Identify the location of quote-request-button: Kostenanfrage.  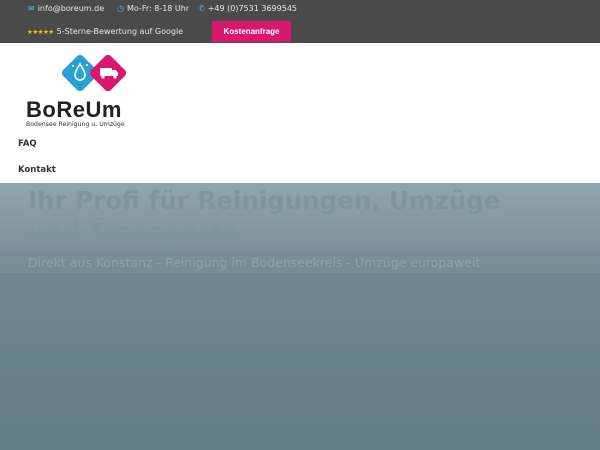
(251, 31).